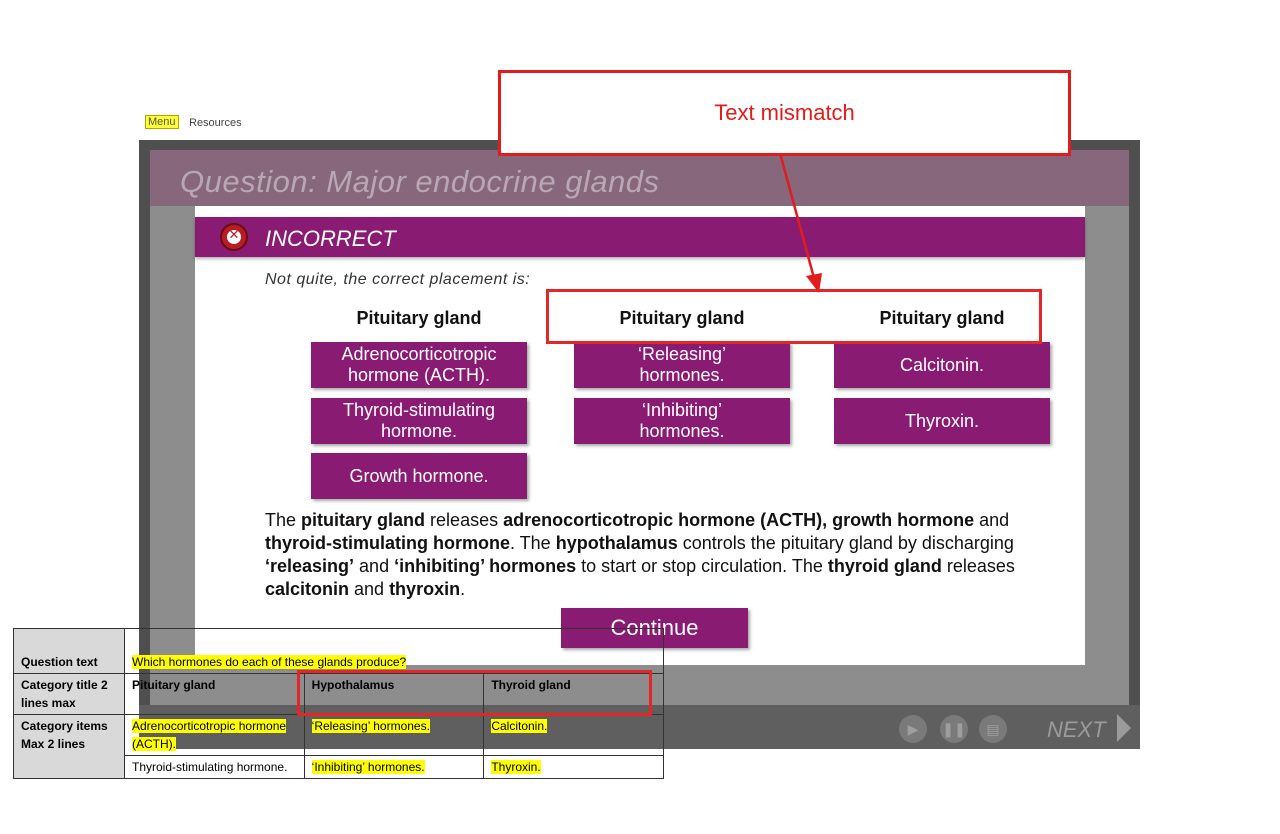 The width and height of the screenshot is (1280, 834). What do you see at coordinates (573, 735) in the screenshot?
I see `category-item-cell: Calcitonin.` at bounding box center [573, 735].